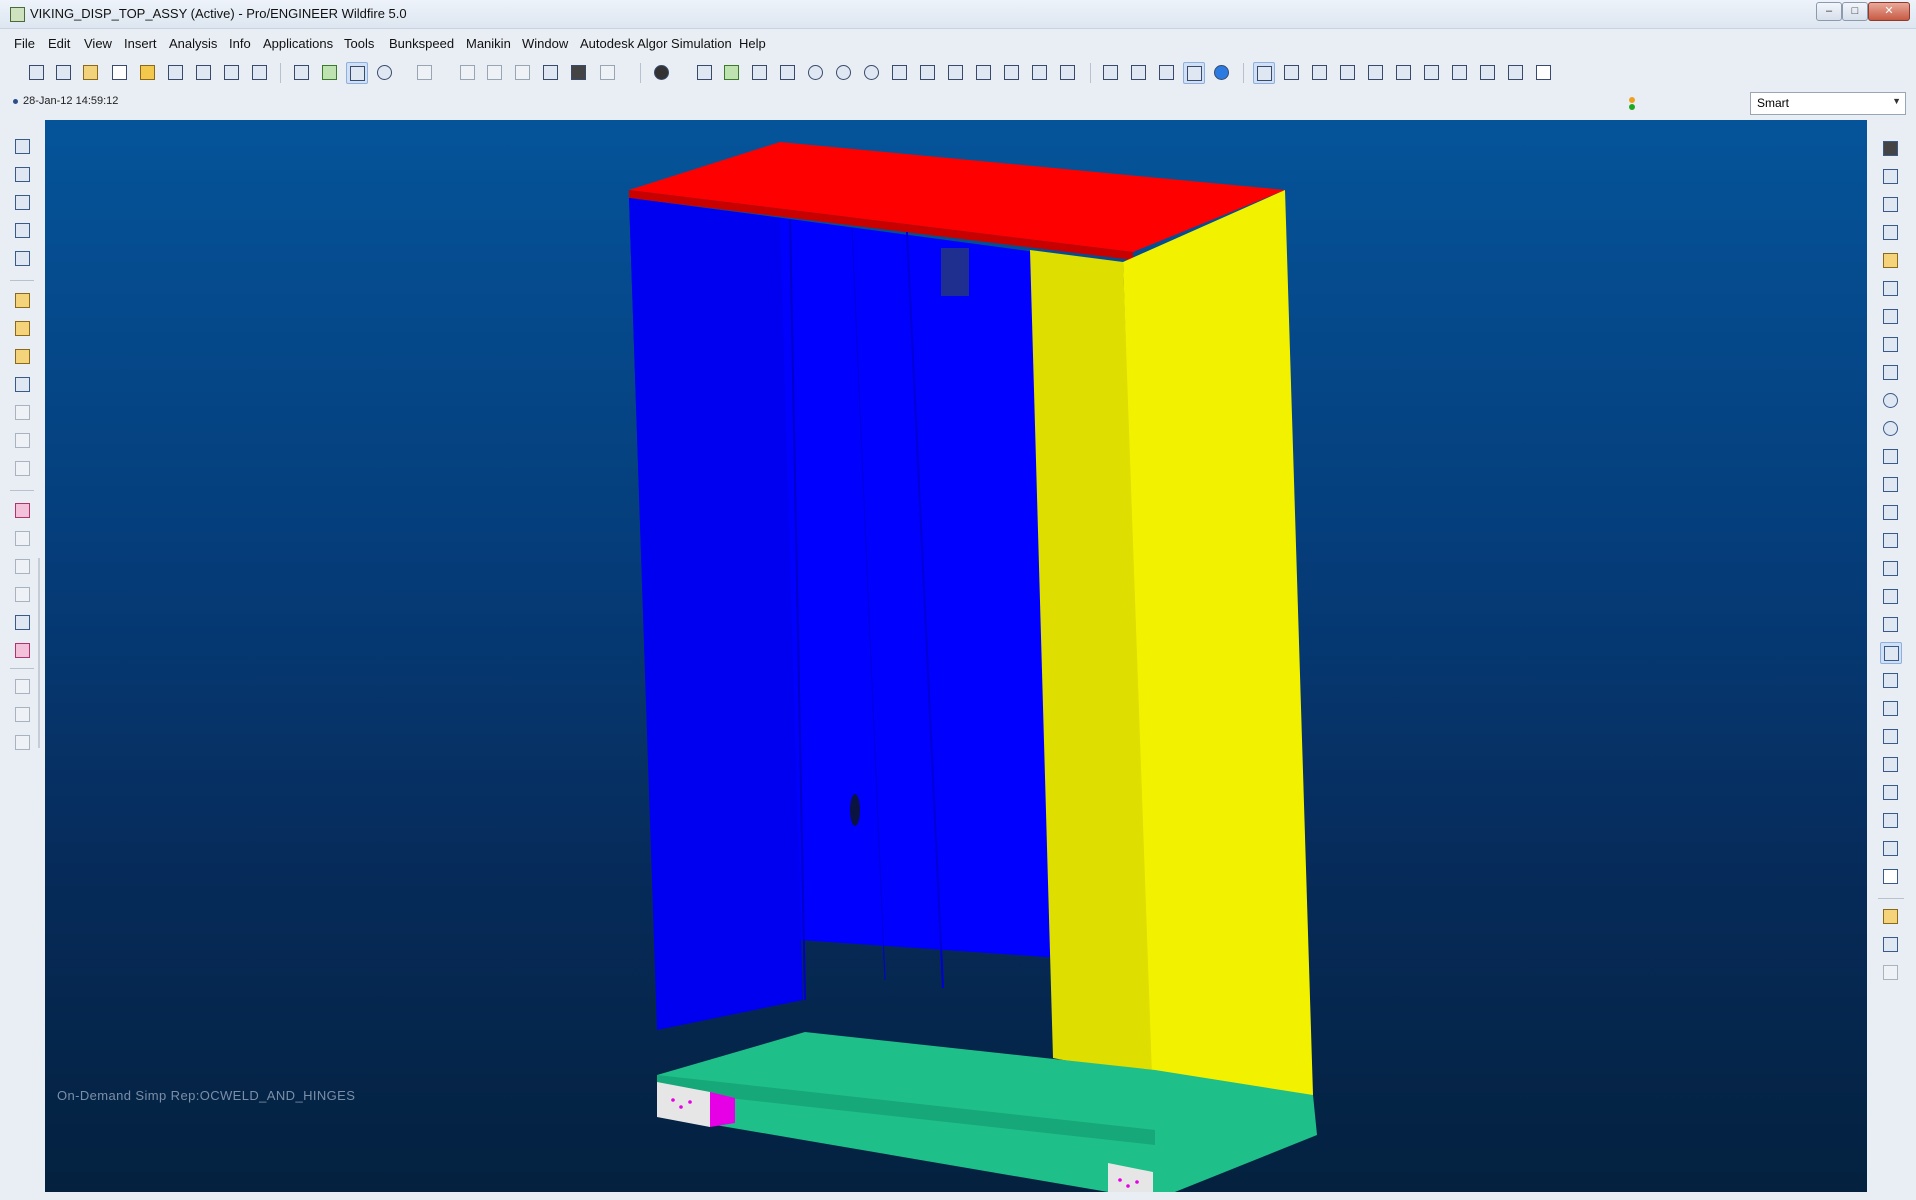  I want to click on pan-icon, so click(787, 72).